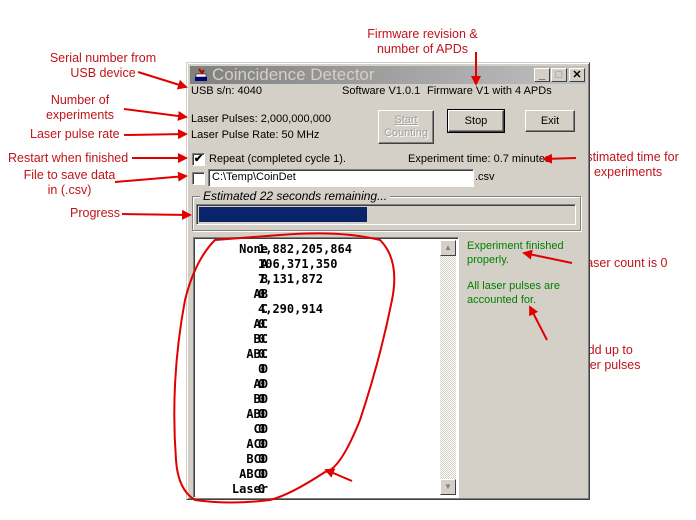 Image resolution: width=696 pixels, height=520 pixels. I want to click on exit-button: Exit, so click(550, 121).